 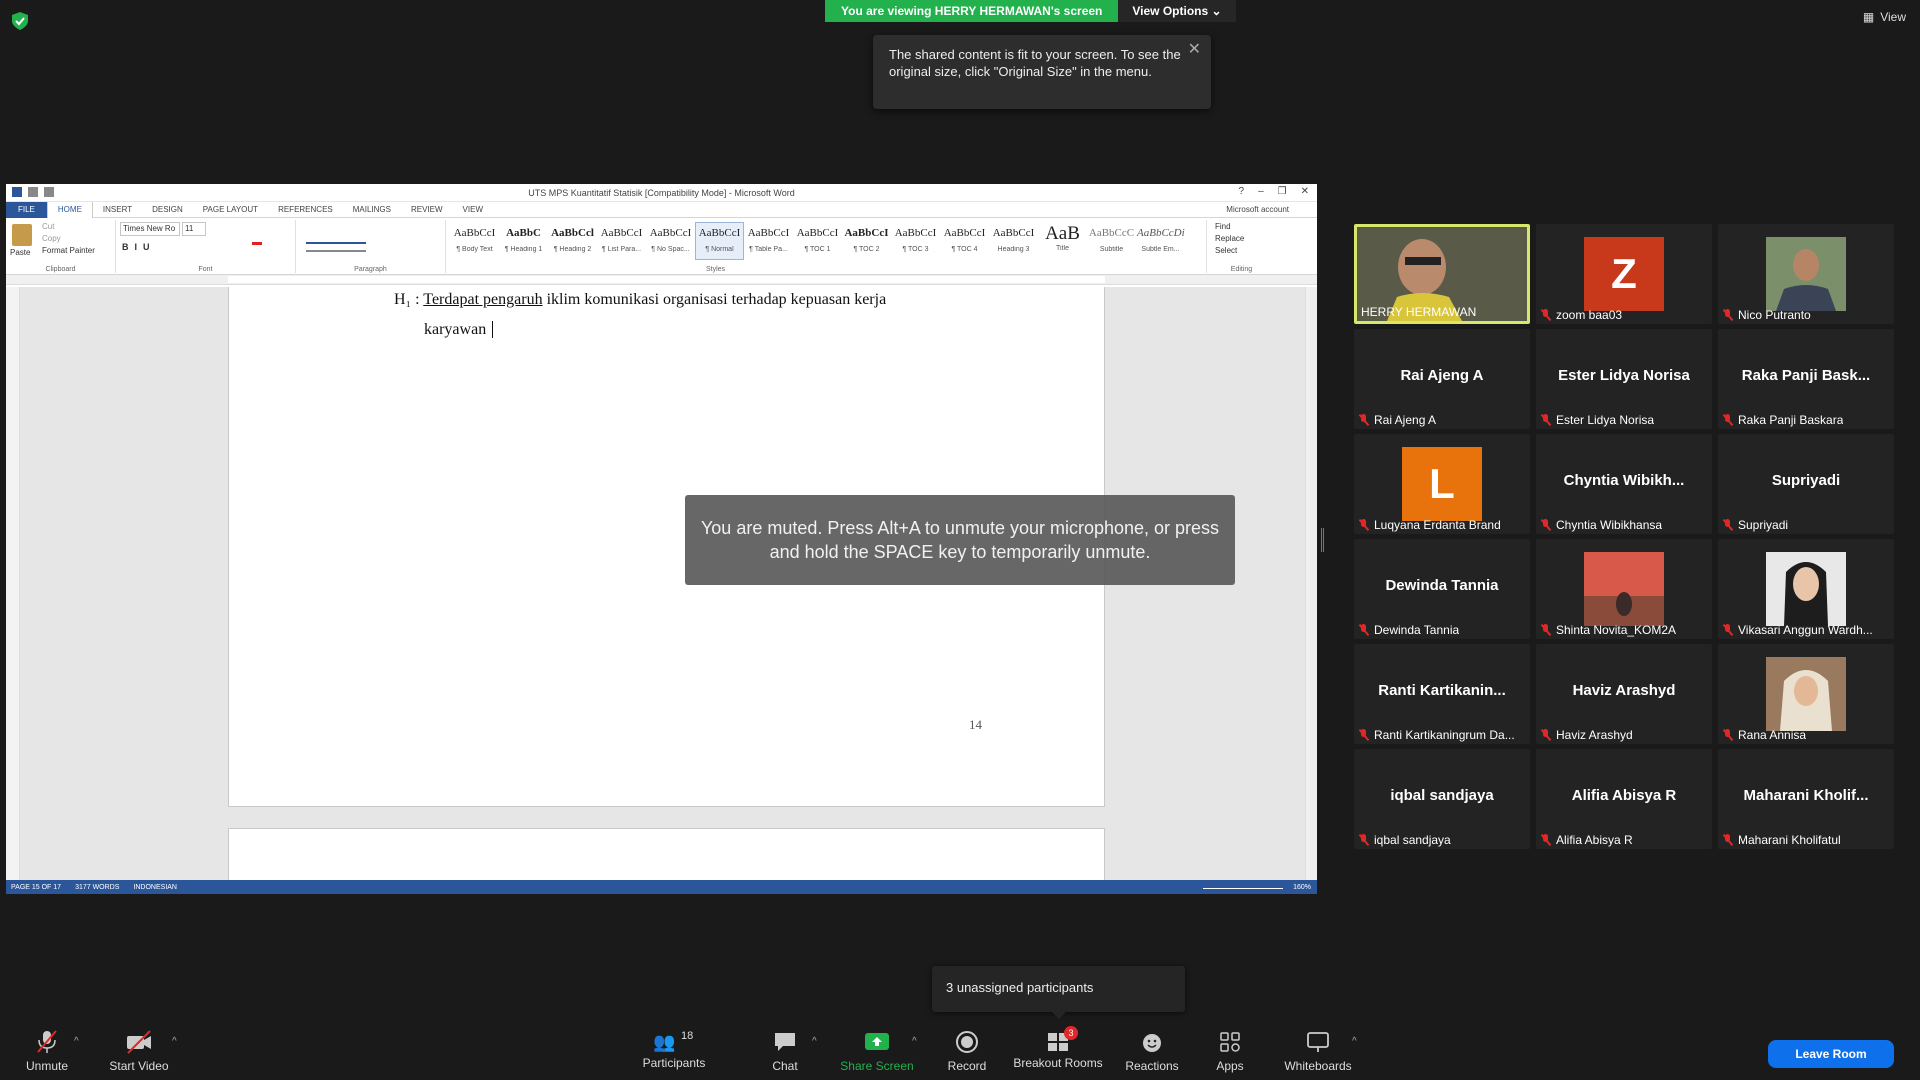 What do you see at coordinates (370, 269) in the screenshot?
I see `paragraph-group-label: Paragraph` at bounding box center [370, 269].